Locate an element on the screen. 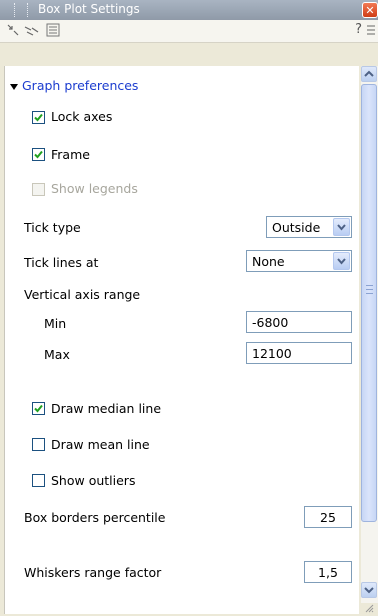  expand-icon is located at coordinates (13, 30).